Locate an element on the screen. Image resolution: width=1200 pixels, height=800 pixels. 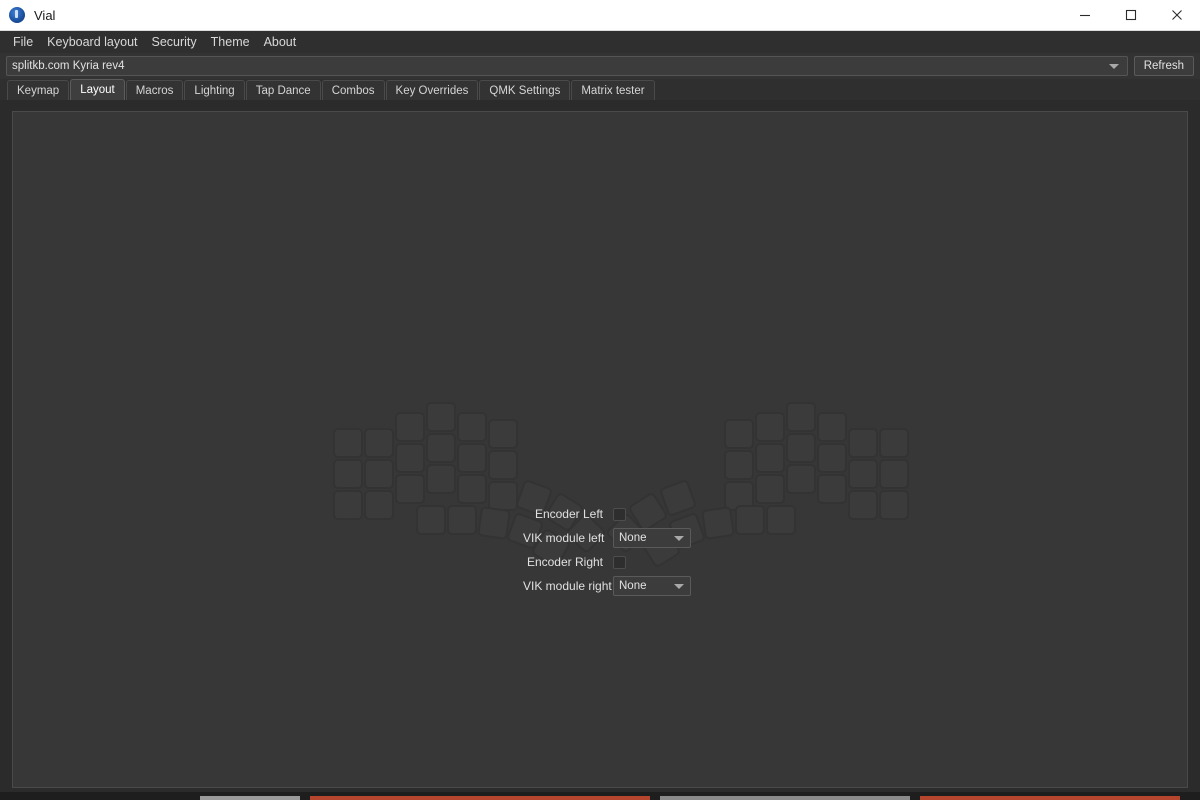
tab-key-overrides: Key Overrides is located at coordinates (432, 90).